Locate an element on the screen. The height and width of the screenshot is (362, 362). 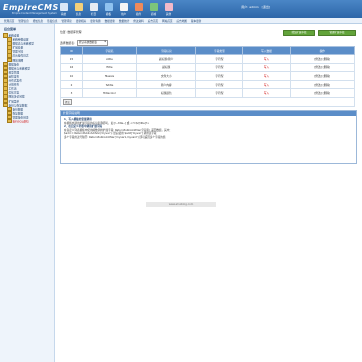
submit-button: 提交 is located at coordinates (67, 101).